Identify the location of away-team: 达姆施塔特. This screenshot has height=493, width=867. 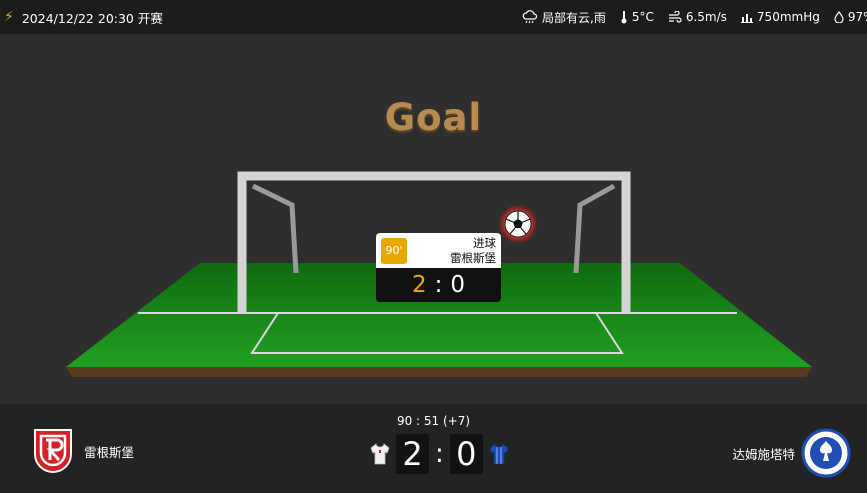
(791, 453).